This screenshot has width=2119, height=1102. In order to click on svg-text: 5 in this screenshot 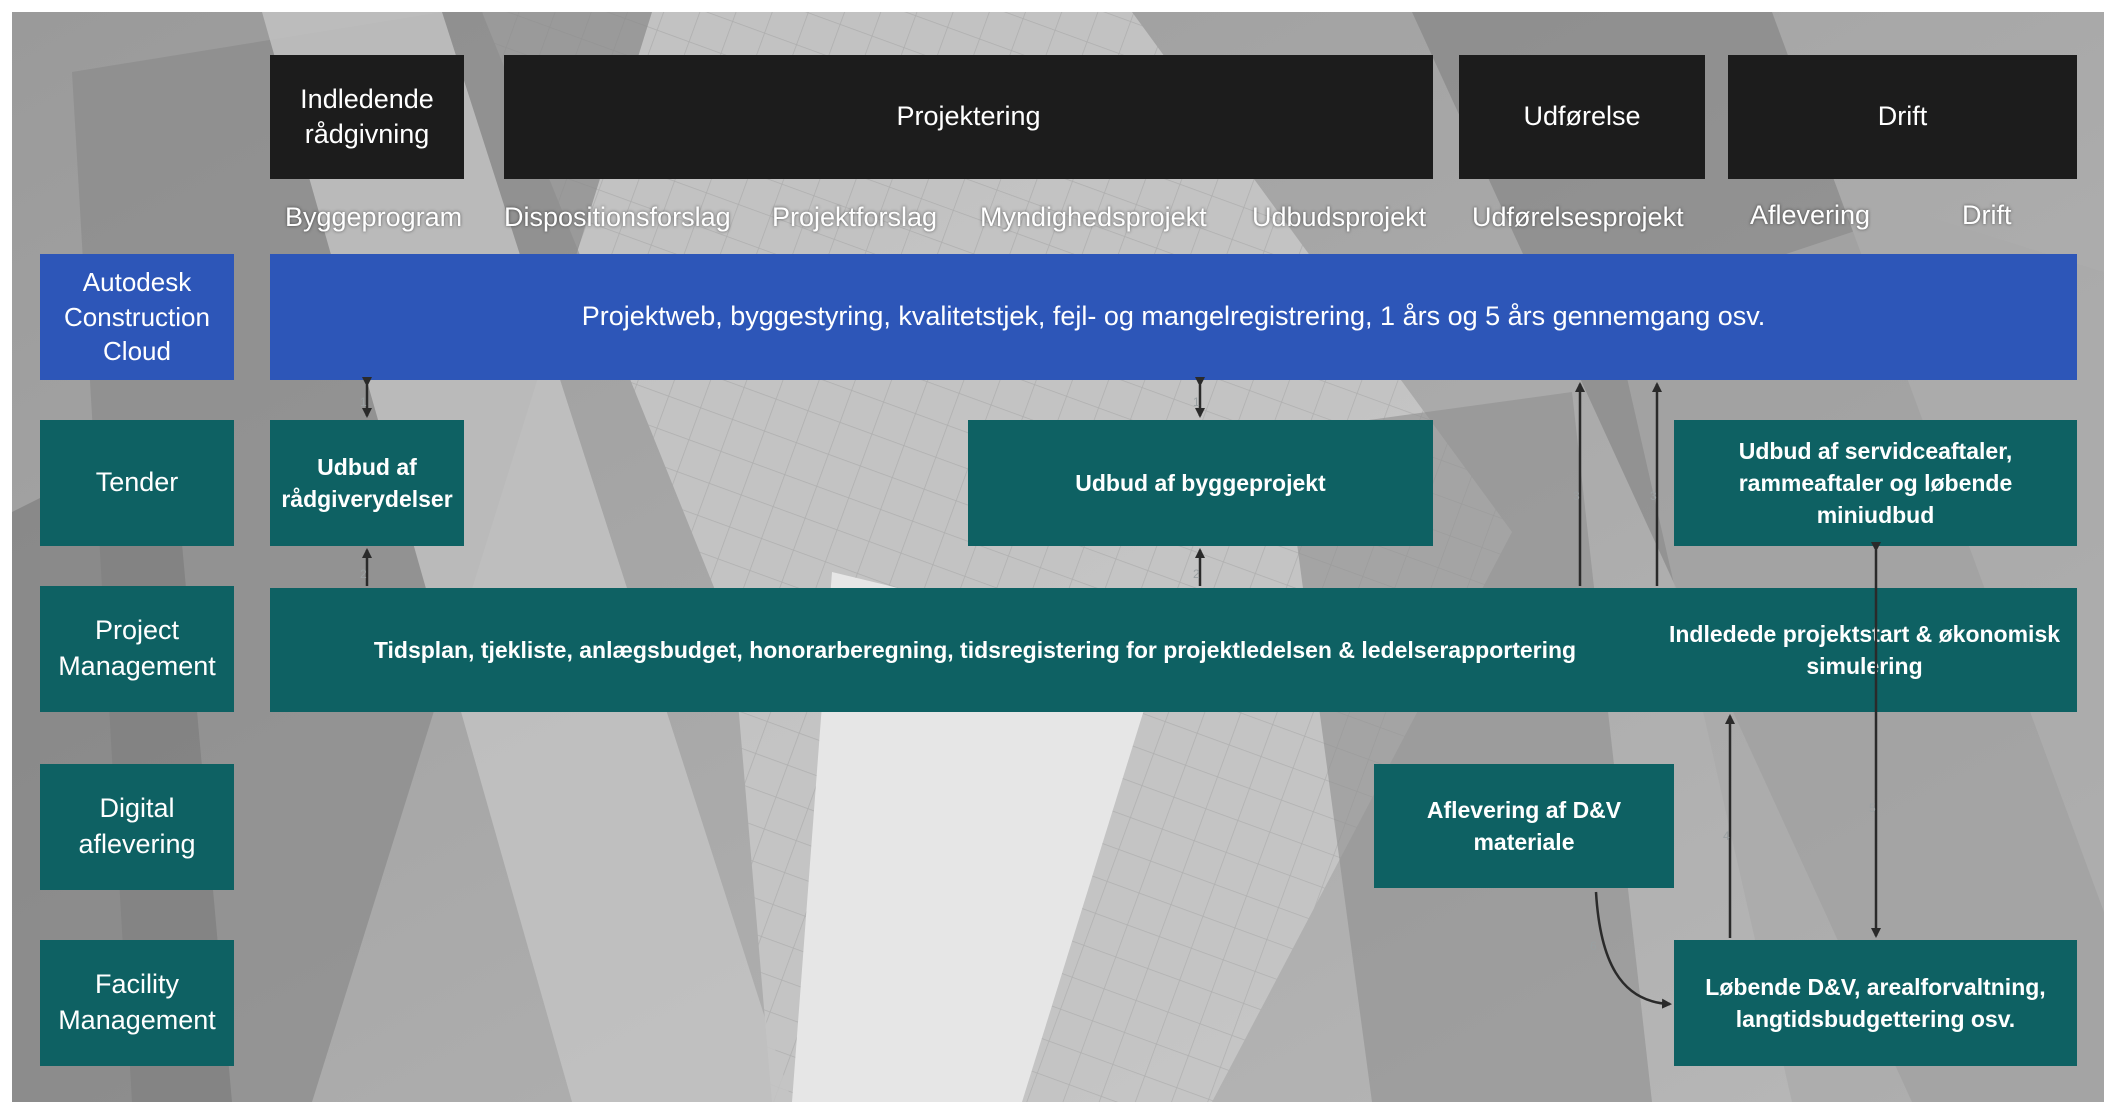, I will do `click(1872, 808)`.